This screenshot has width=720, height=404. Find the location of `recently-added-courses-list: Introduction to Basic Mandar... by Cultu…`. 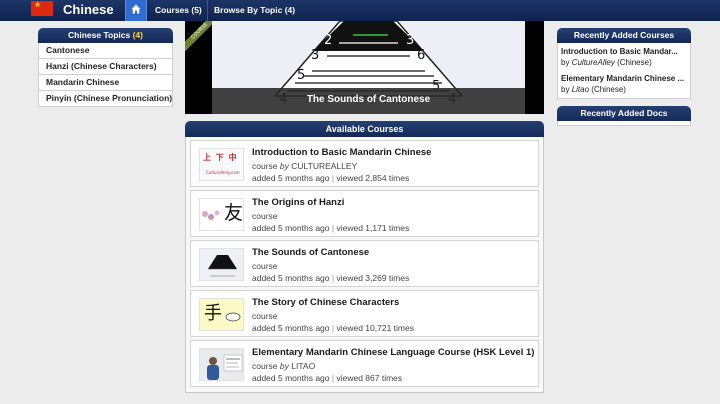

recently-added-courses-list: Introduction to Basic Mandar... by Cultu… is located at coordinates (624, 71).